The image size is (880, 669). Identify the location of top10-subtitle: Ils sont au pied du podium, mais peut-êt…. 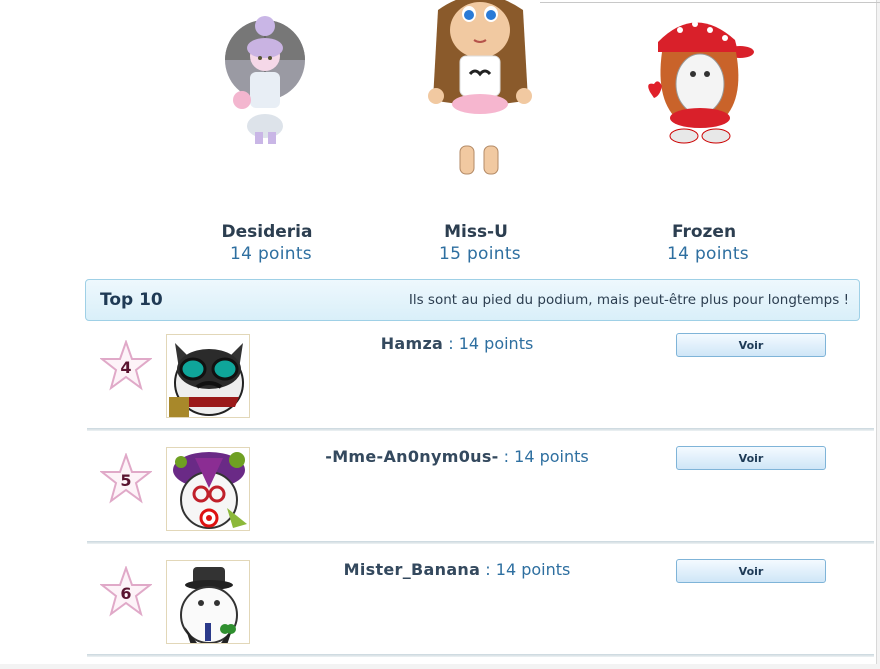
(628, 300).